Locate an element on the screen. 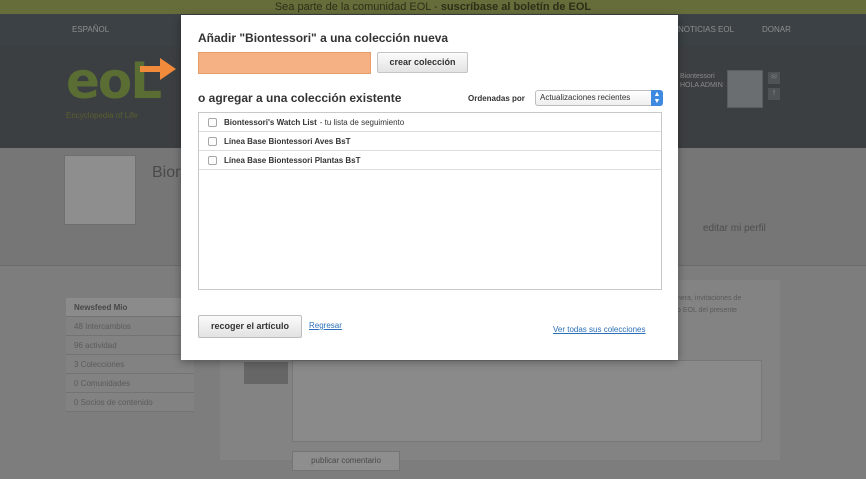 Image resolution: width=866 pixels, height=479 pixels. sidebar-item: Newsfeed Mio is located at coordinates (130, 307).